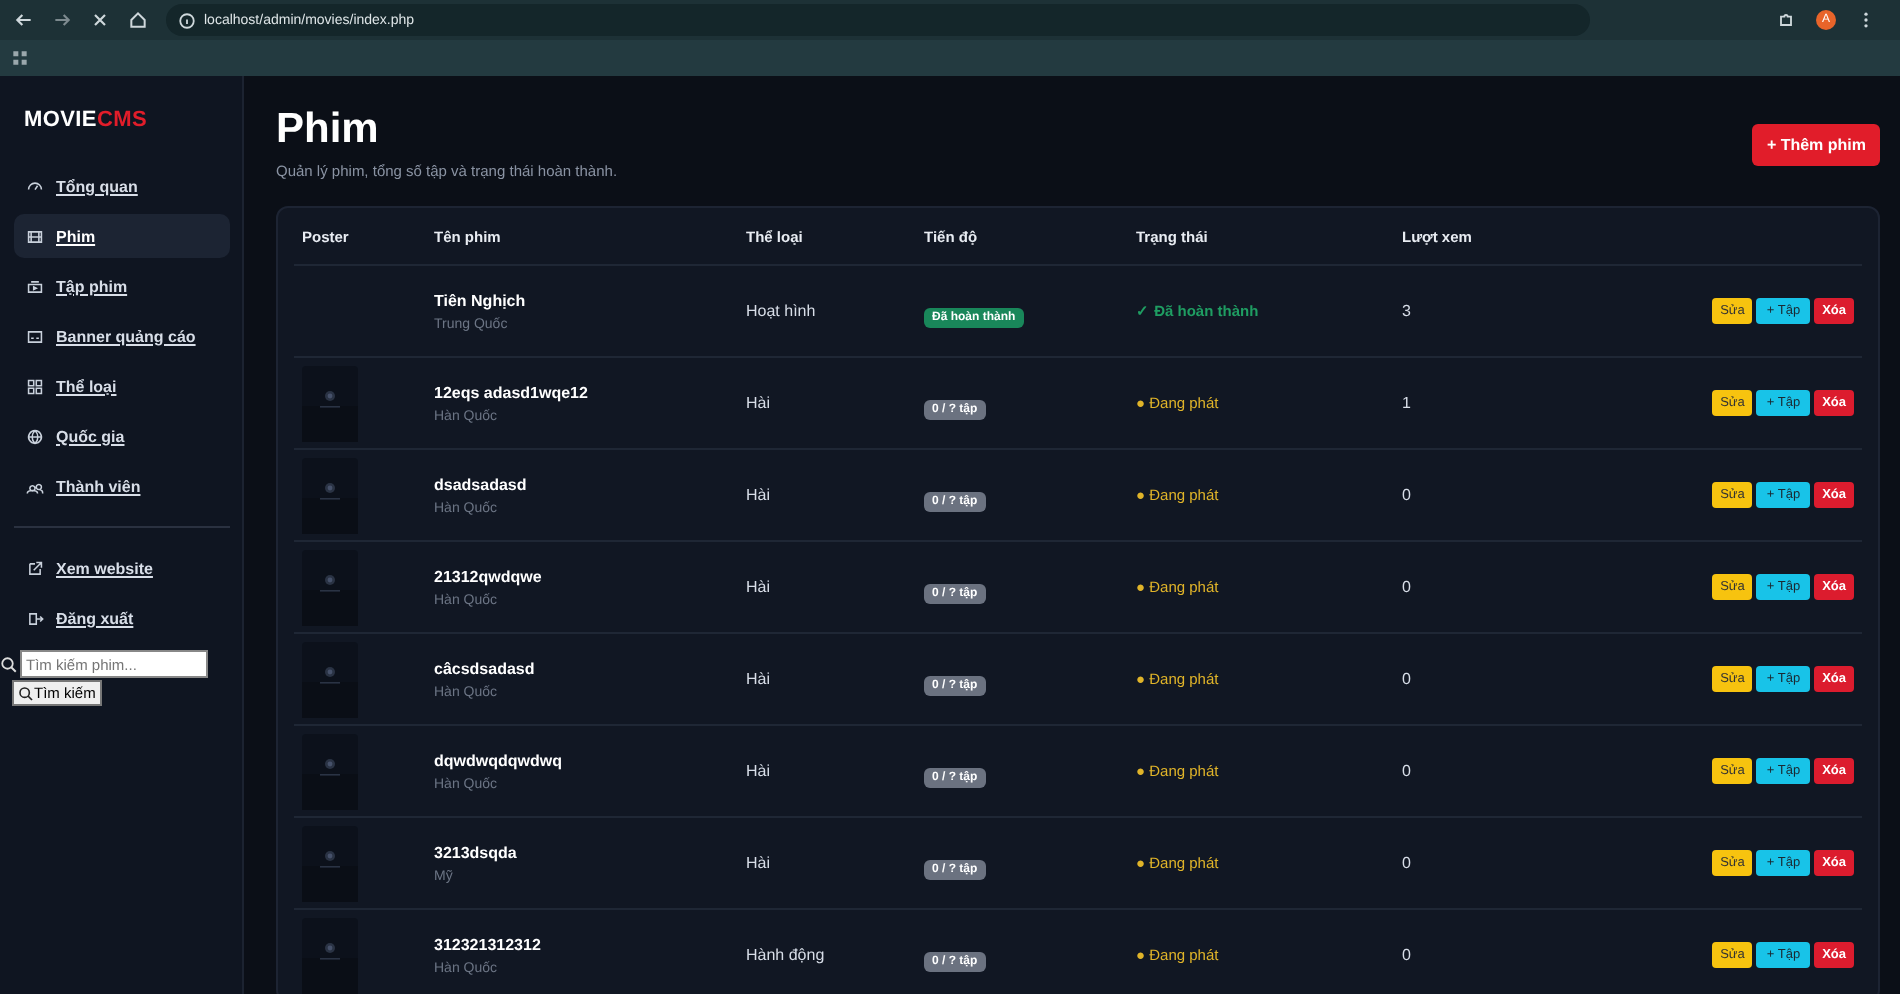  What do you see at coordinates (122, 236) in the screenshot?
I see `sidebar-item: Phim` at bounding box center [122, 236].